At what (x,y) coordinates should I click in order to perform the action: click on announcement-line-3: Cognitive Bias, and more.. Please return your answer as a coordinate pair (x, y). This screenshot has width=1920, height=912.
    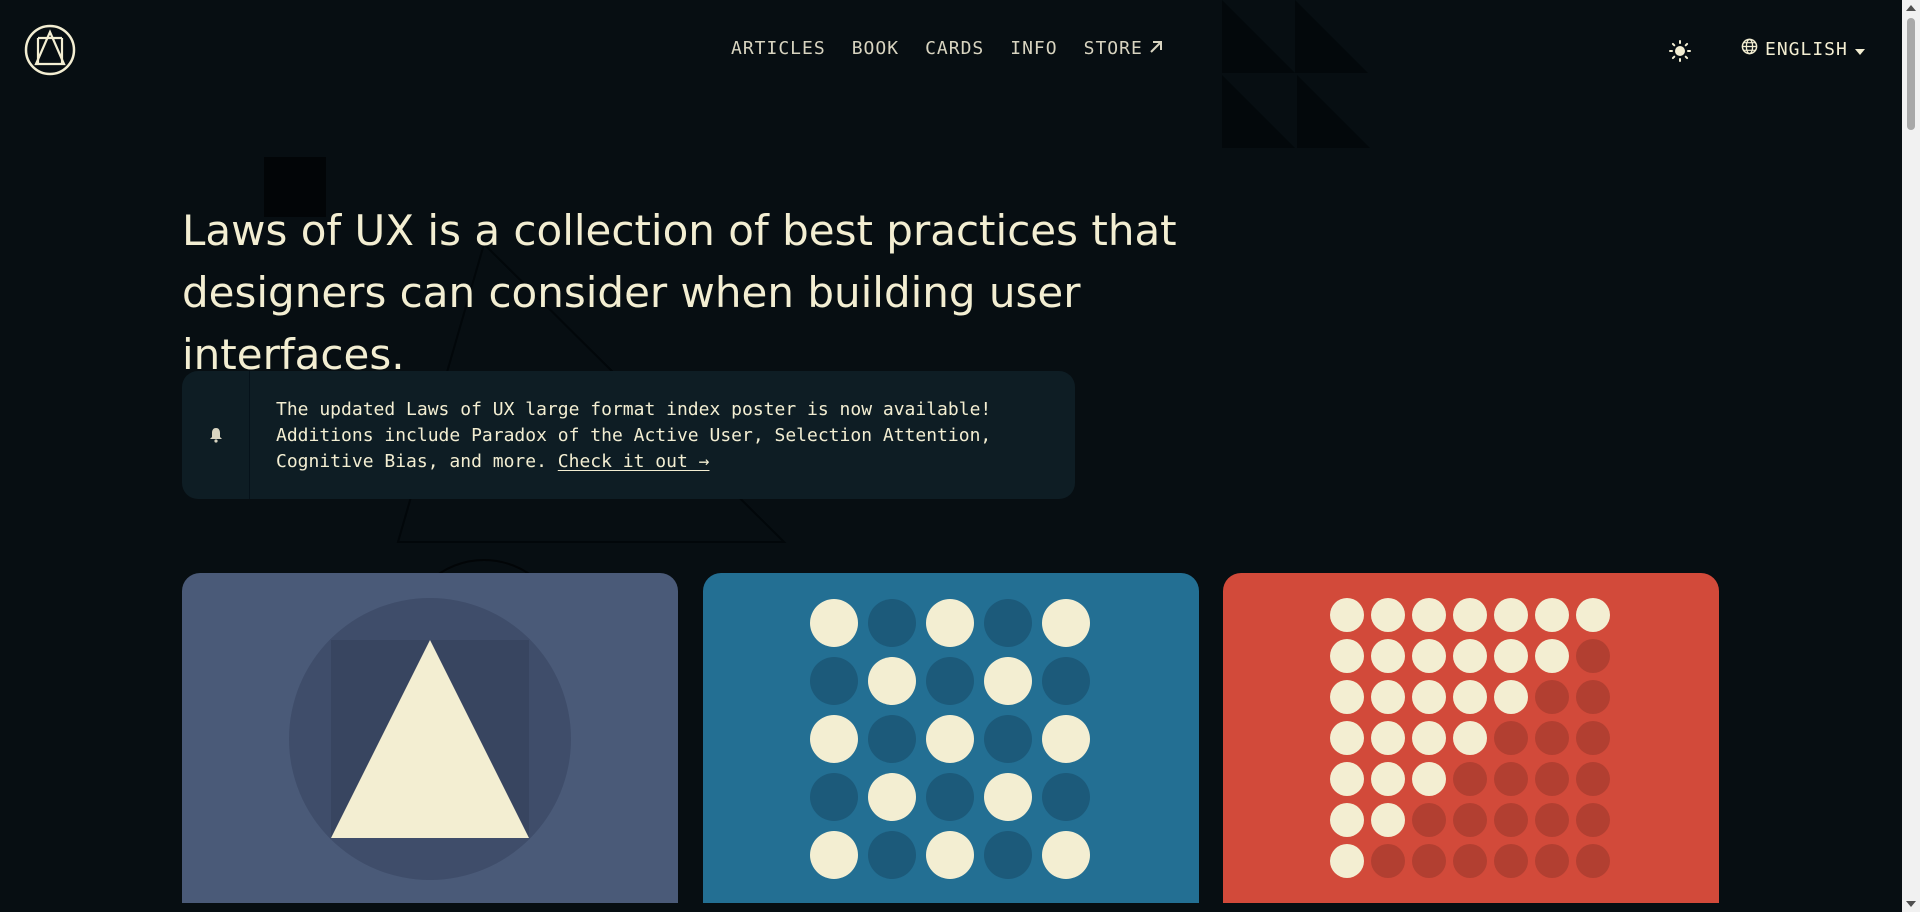
    Looking at the image, I should click on (417, 461).